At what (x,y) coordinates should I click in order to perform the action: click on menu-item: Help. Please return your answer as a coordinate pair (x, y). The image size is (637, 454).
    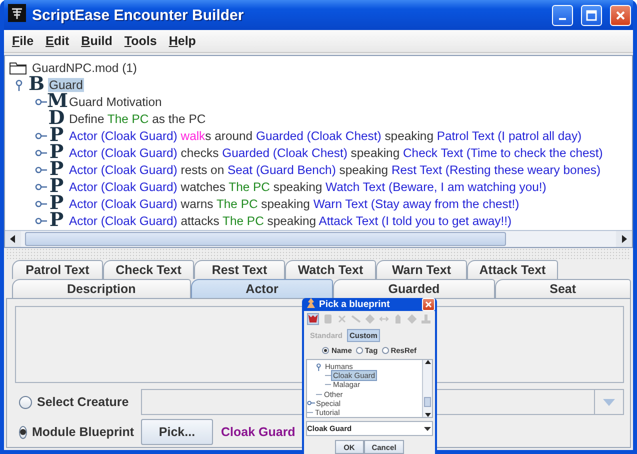
    Looking at the image, I should click on (182, 41).